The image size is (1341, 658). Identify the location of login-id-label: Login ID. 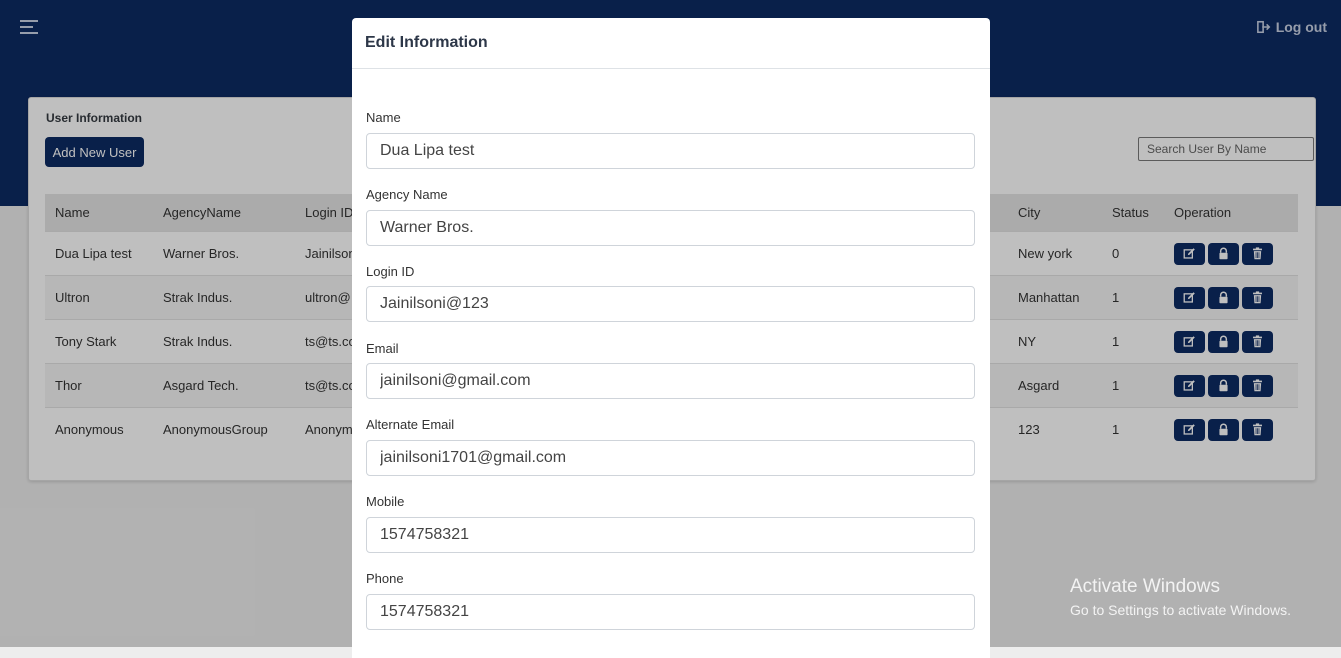
(390, 271).